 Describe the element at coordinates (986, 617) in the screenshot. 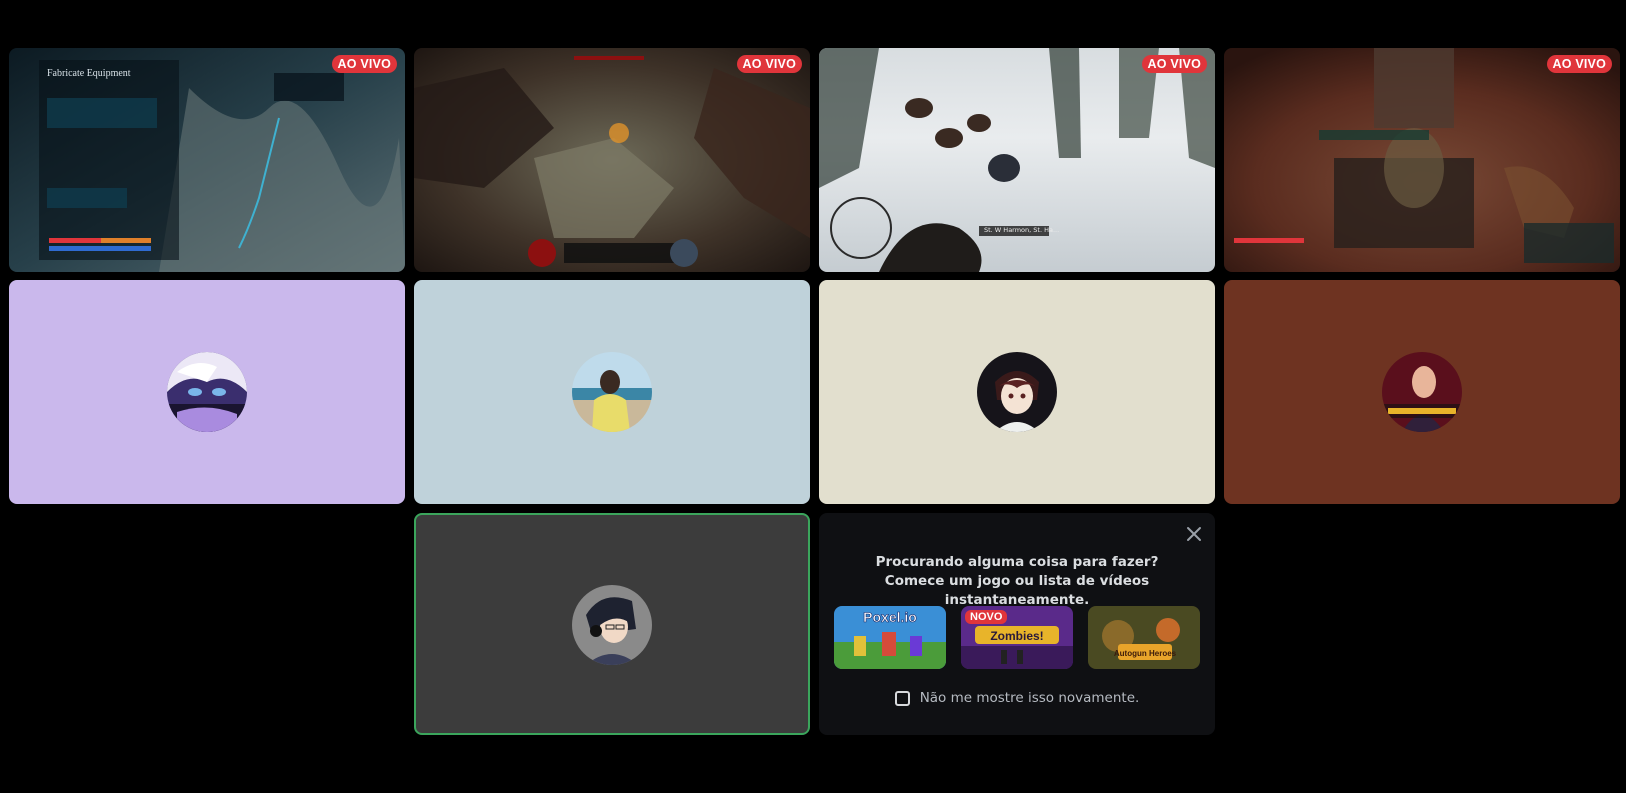

I see `new-badge: NOVO` at that location.